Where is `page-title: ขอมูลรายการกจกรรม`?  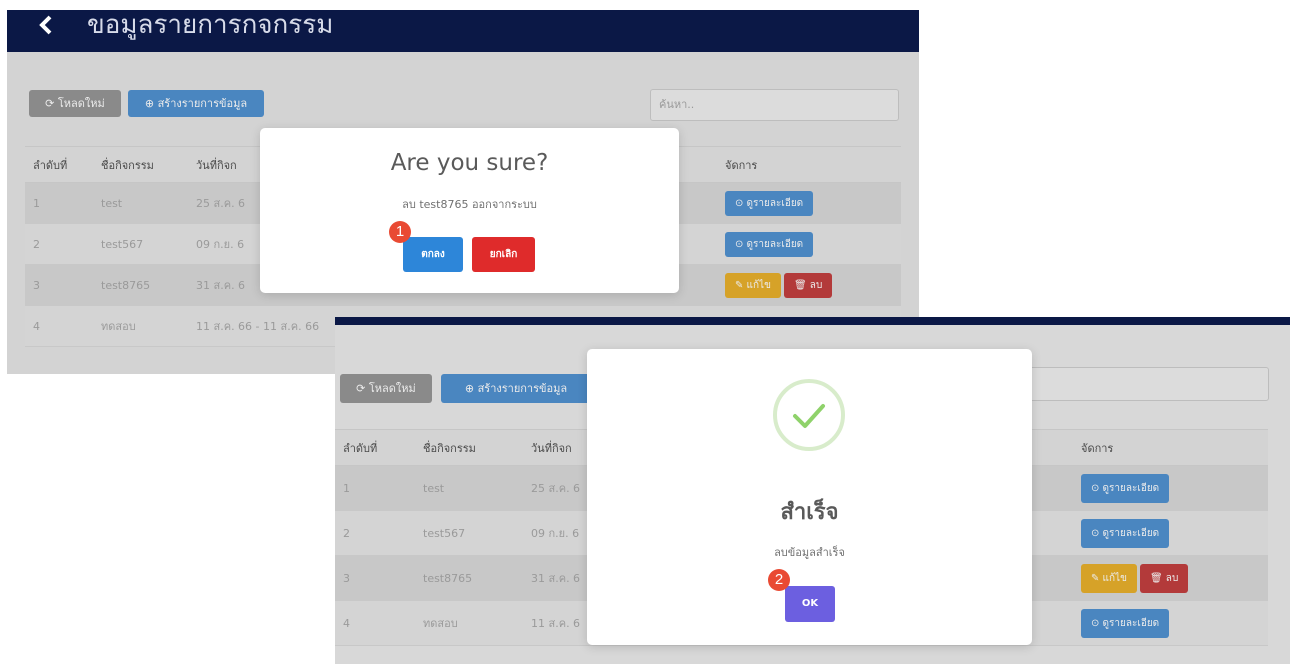
page-title: ขอมูลรายการกจกรรม is located at coordinates (210, 25).